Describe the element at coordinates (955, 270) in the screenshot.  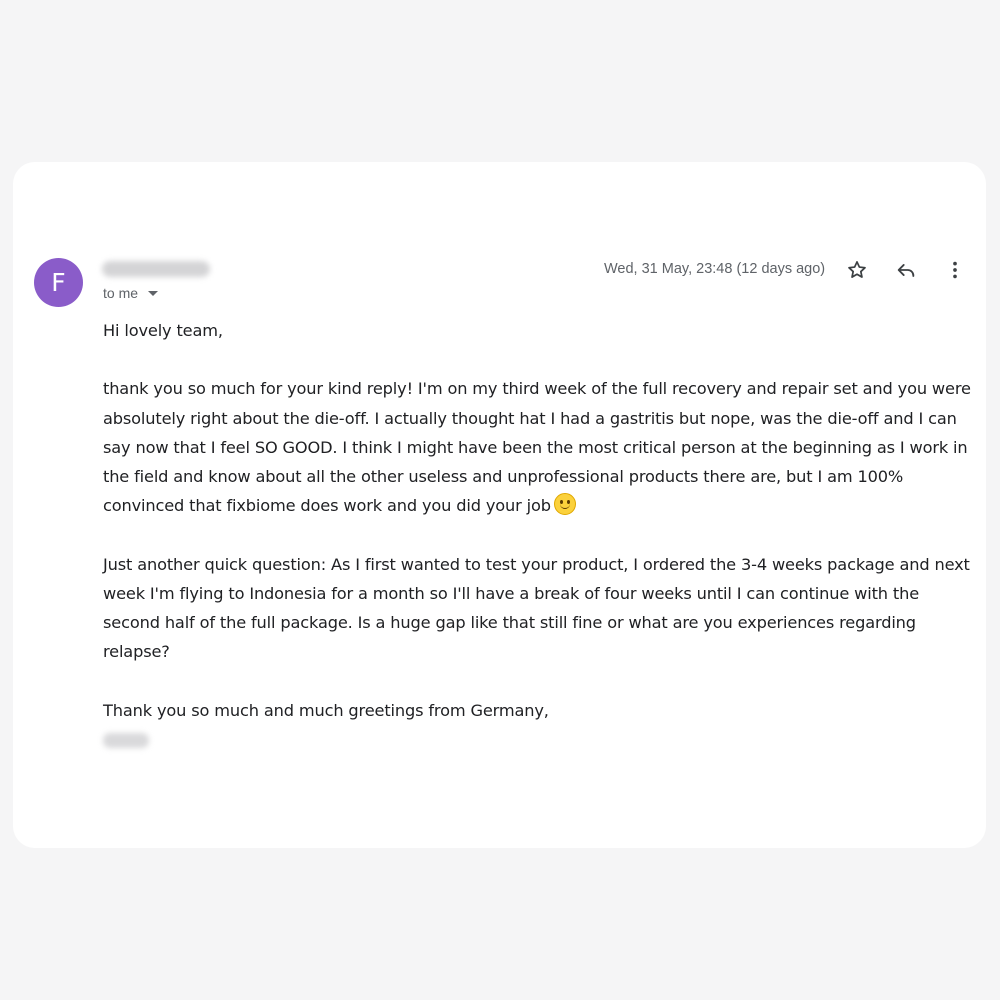
I see `more-vert-icon` at that location.